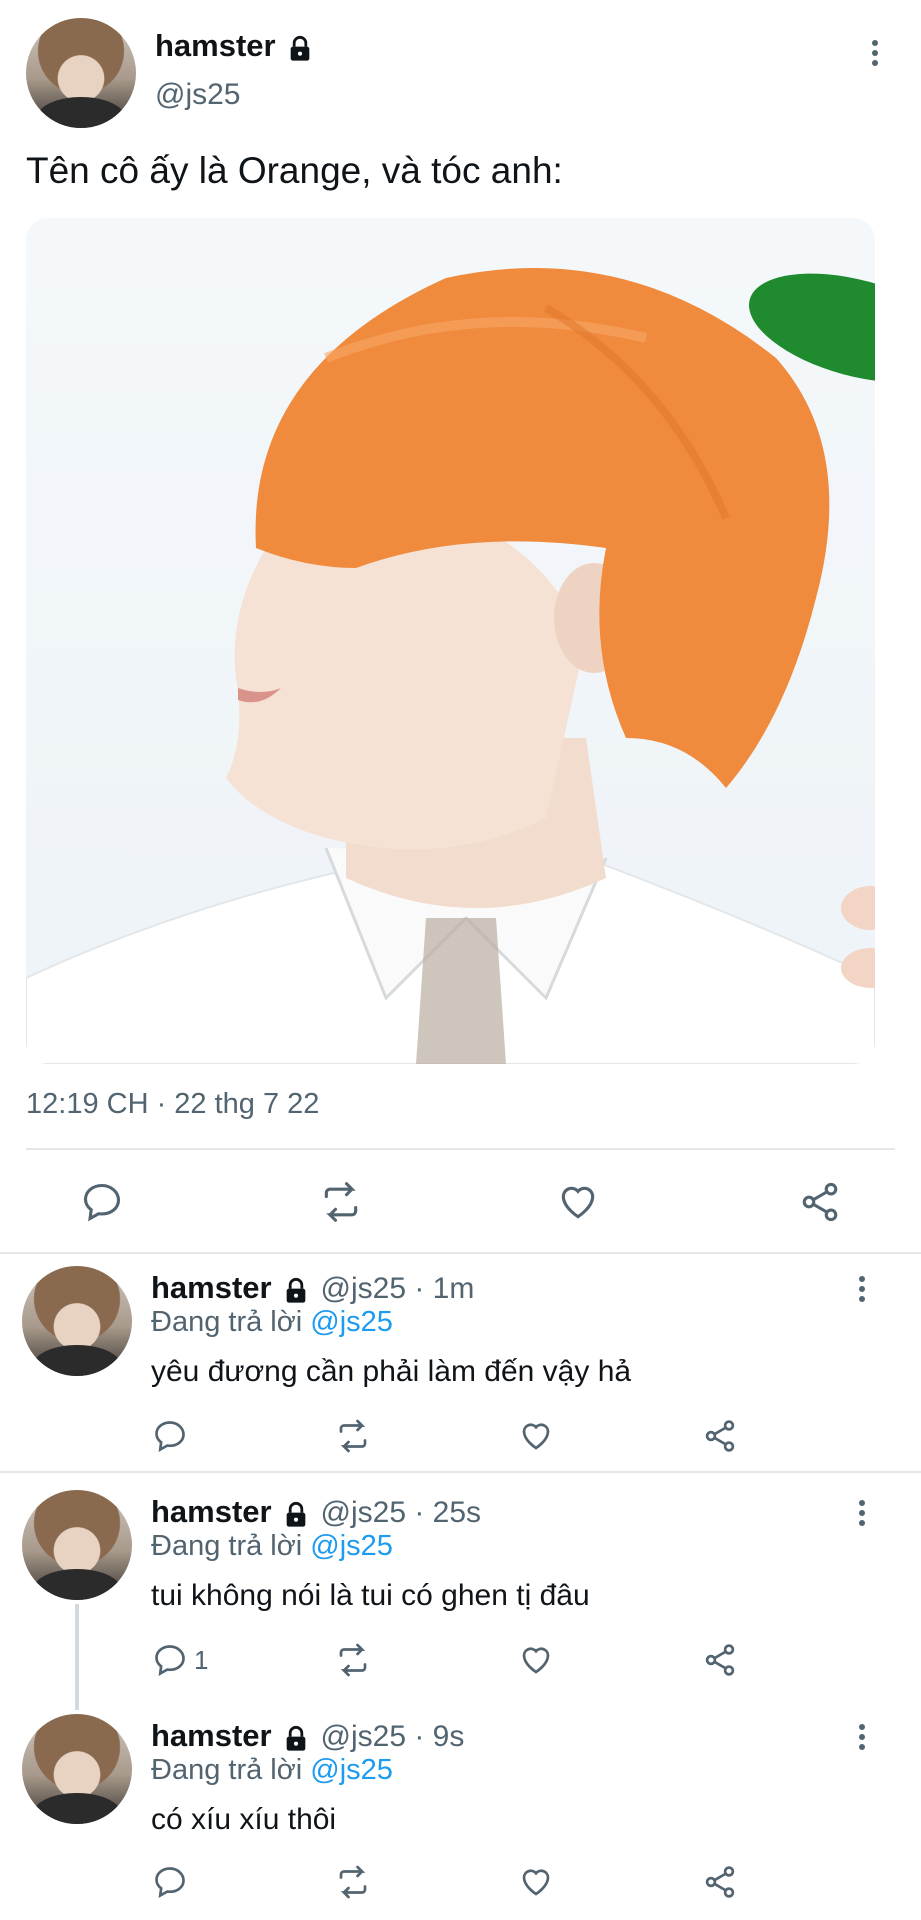 The width and height of the screenshot is (921, 1920). What do you see at coordinates (294, 170) in the screenshot?
I see `tweet-text: Tên cô ấy là Orange, và tóc anh:` at bounding box center [294, 170].